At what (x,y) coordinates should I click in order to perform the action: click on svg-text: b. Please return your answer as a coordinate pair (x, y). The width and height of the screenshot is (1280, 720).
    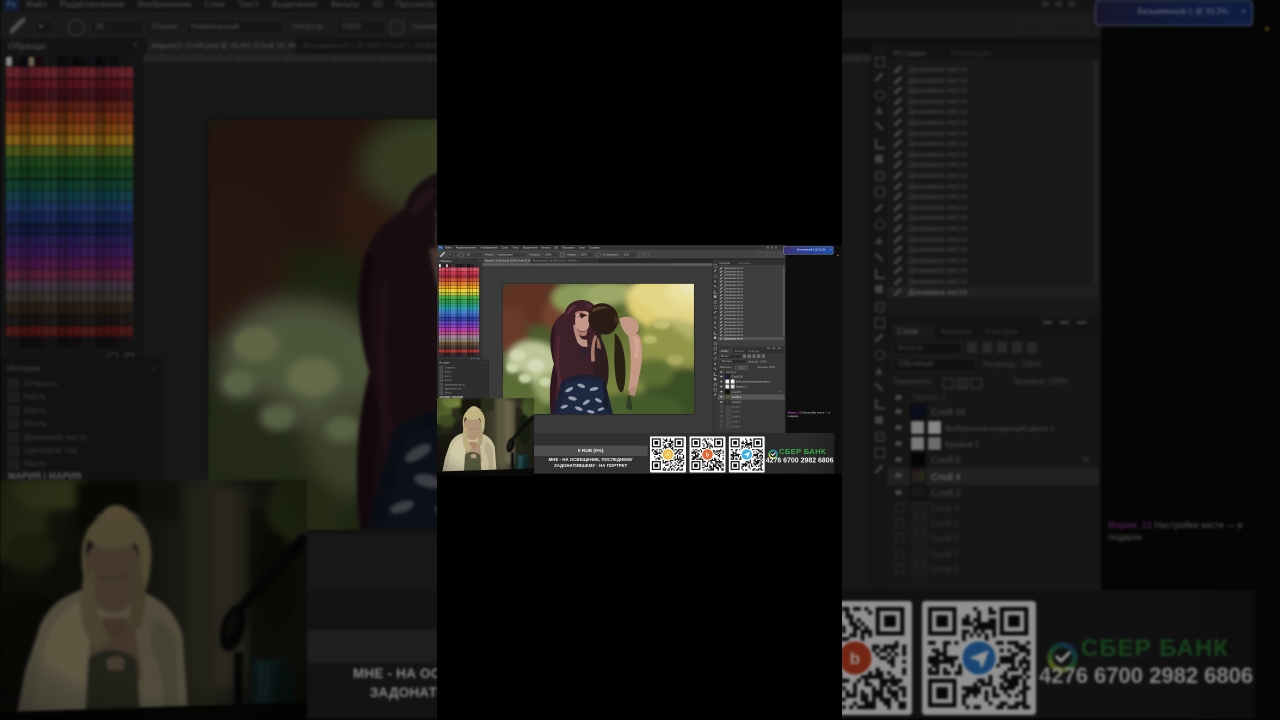
    Looking at the image, I should click on (855, 658).